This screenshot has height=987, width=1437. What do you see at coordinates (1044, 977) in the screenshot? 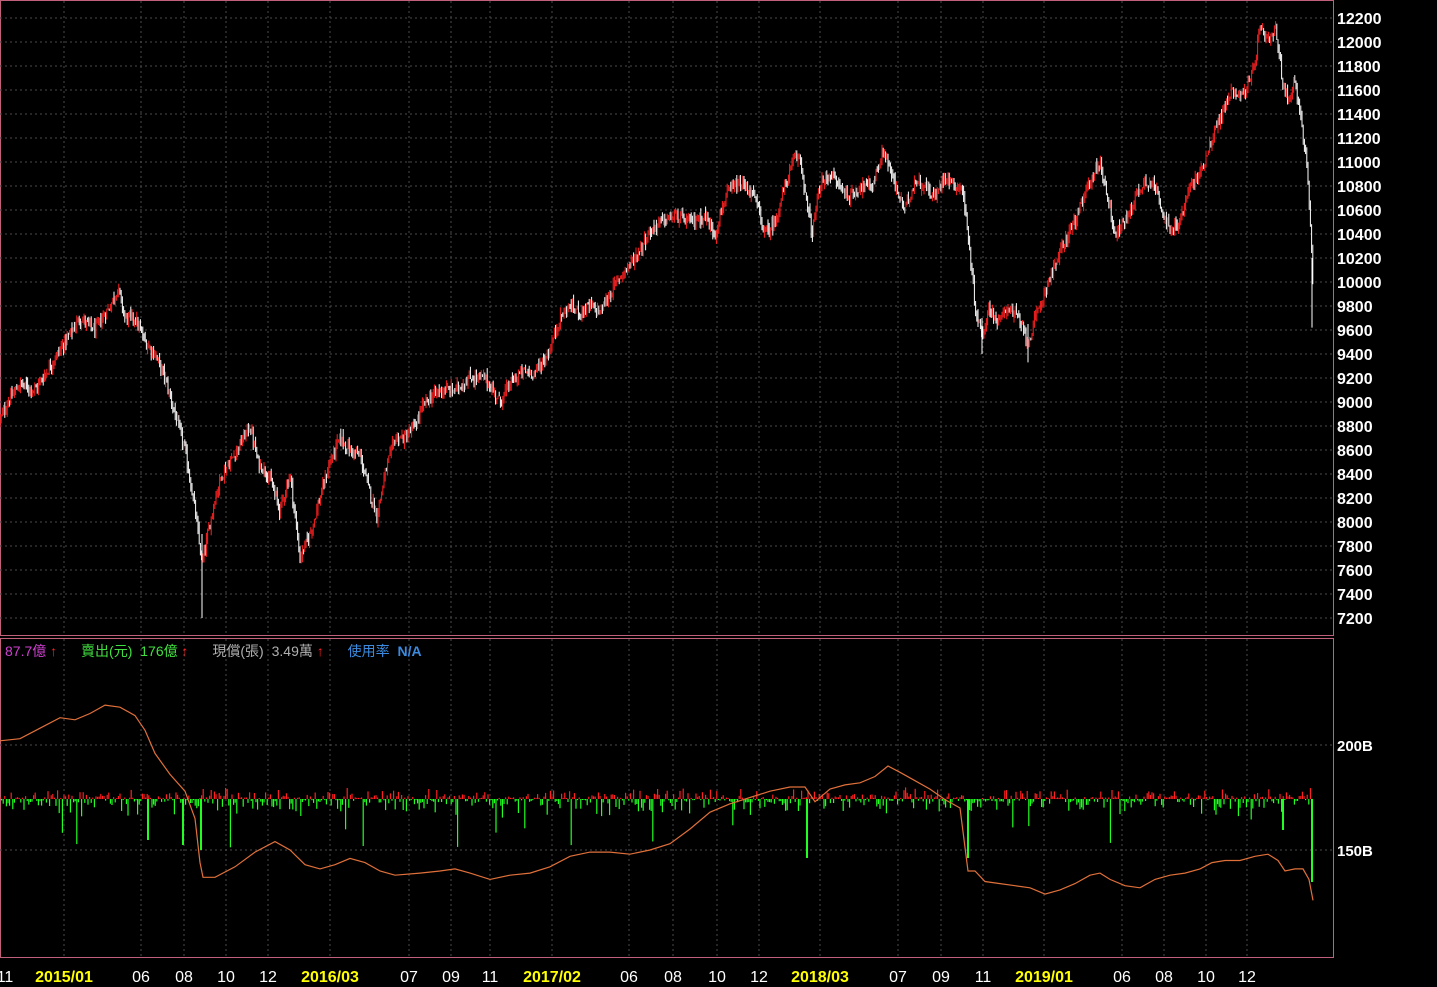
I see `x-label-year: 2019/01` at bounding box center [1044, 977].